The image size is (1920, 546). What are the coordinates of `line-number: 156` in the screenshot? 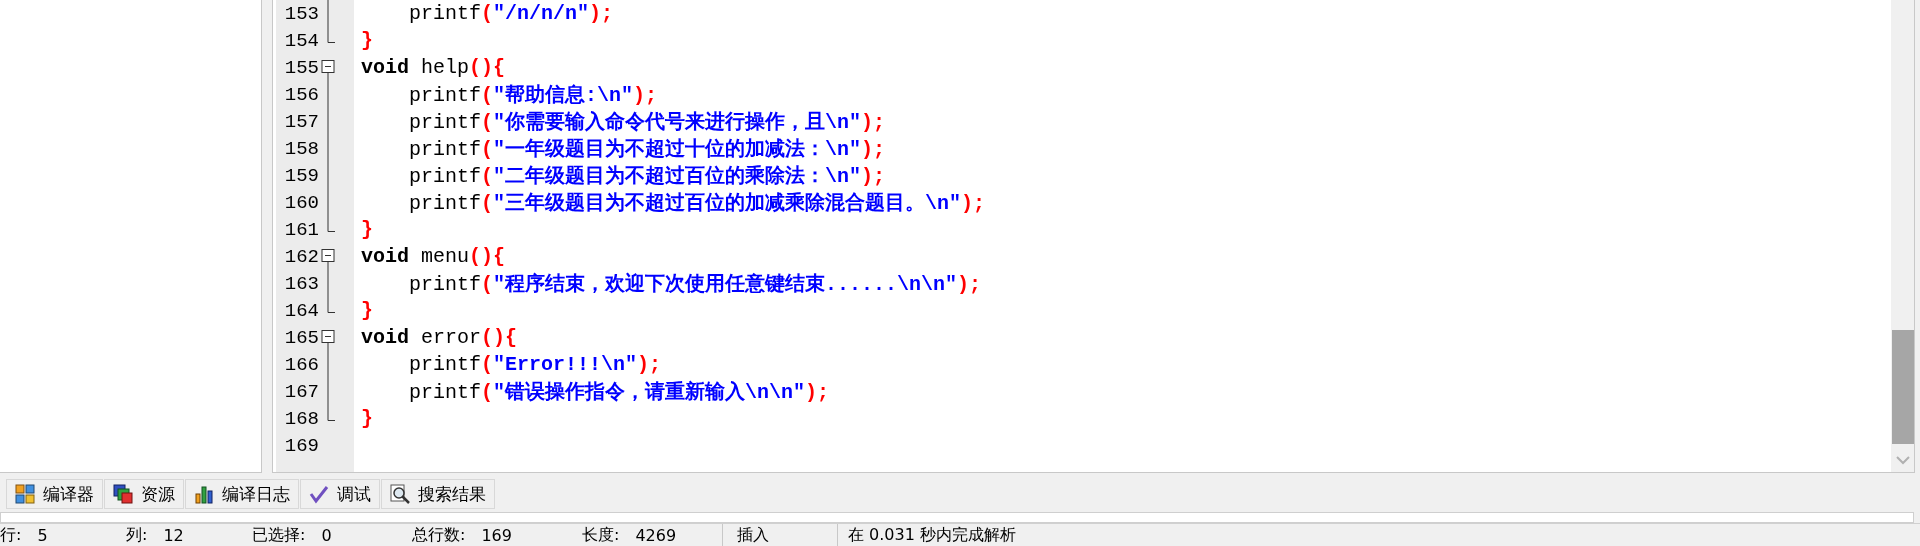 It's located at (301, 94).